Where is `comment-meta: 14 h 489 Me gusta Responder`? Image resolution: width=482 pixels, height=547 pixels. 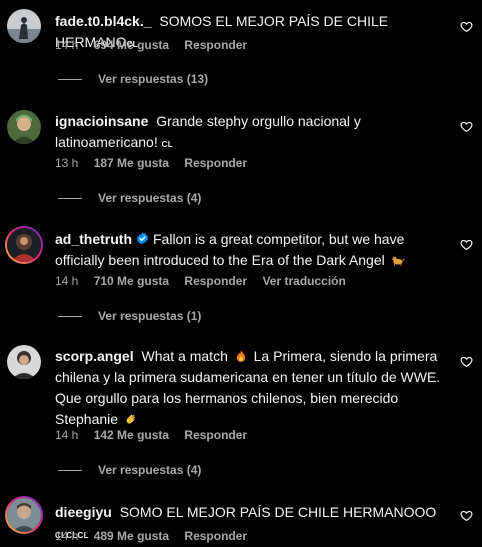
comment-meta: 14 h 489 Me gusta Responder is located at coordinates (157, 536).